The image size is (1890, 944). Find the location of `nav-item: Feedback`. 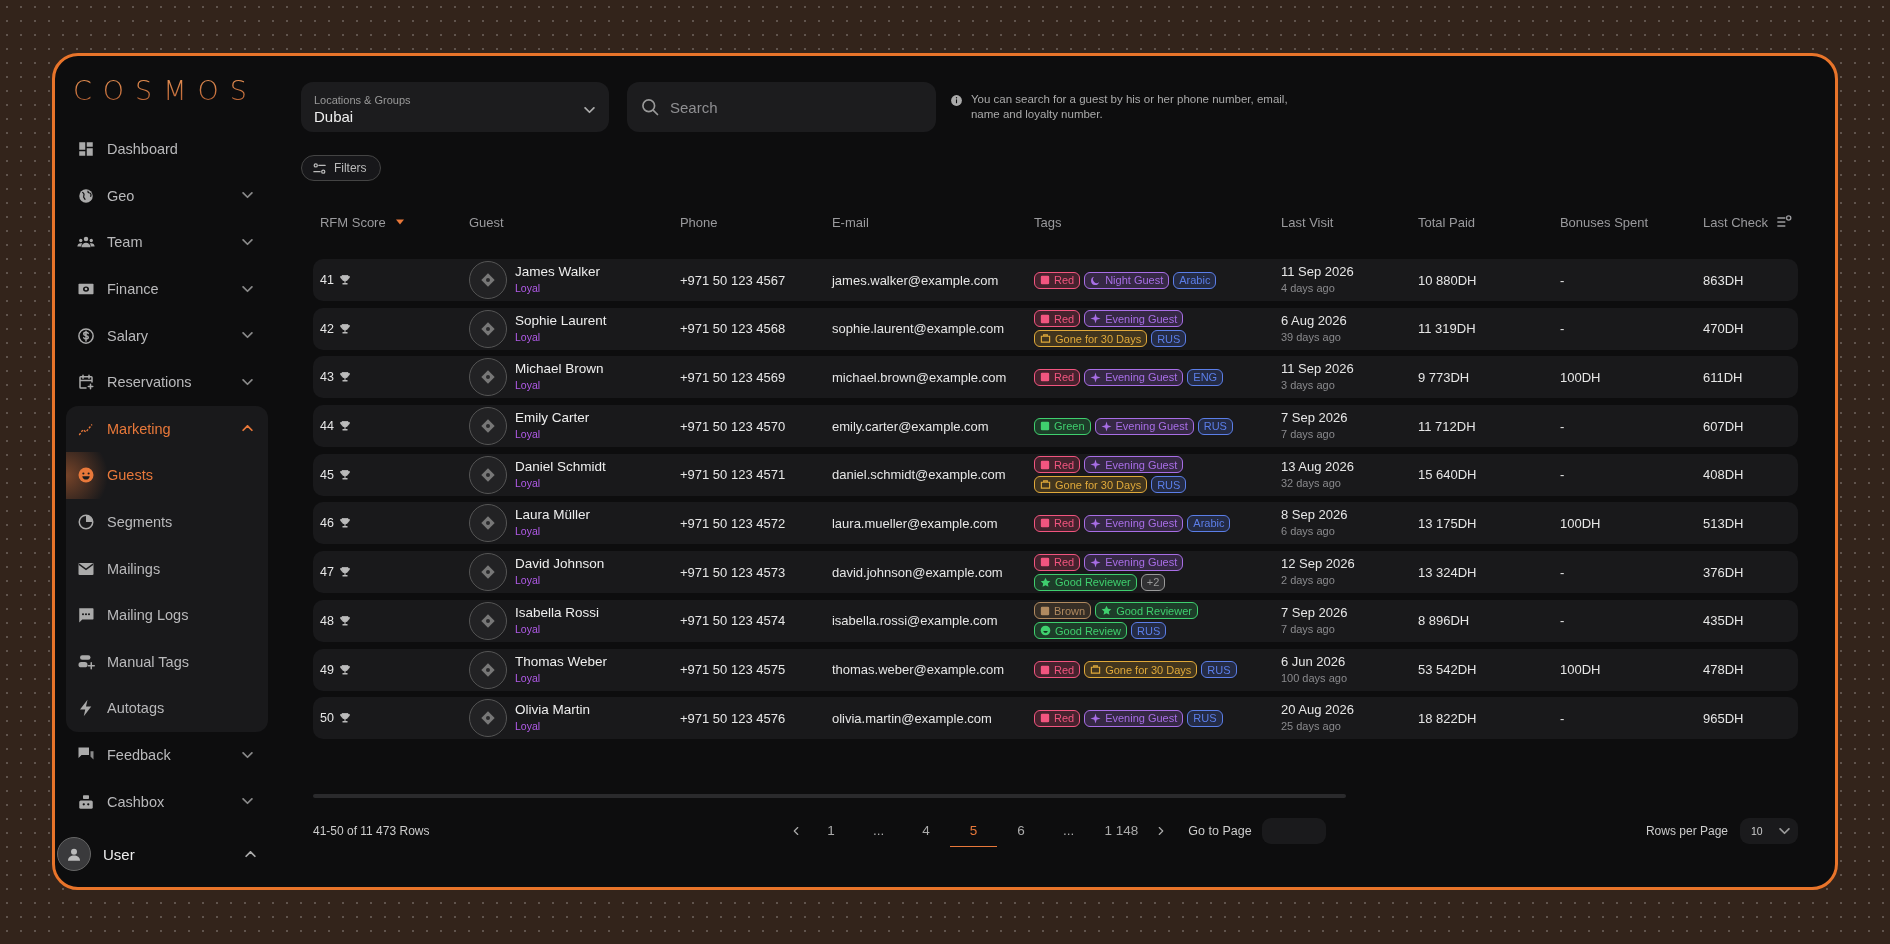

nav-item: Feedback is located at coordinates (167, 755).